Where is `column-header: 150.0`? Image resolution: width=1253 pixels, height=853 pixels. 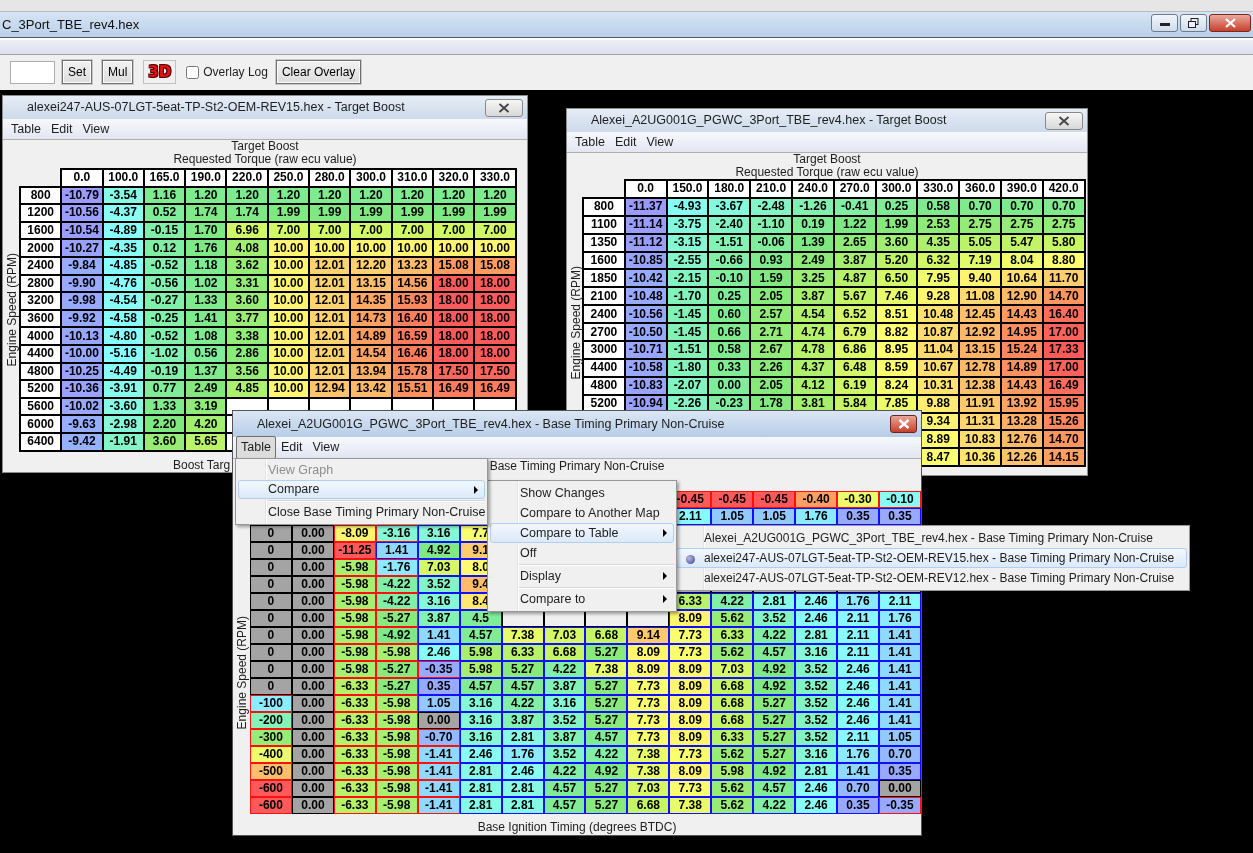 column-header: 150.0 is located at coordinates (687, 189).